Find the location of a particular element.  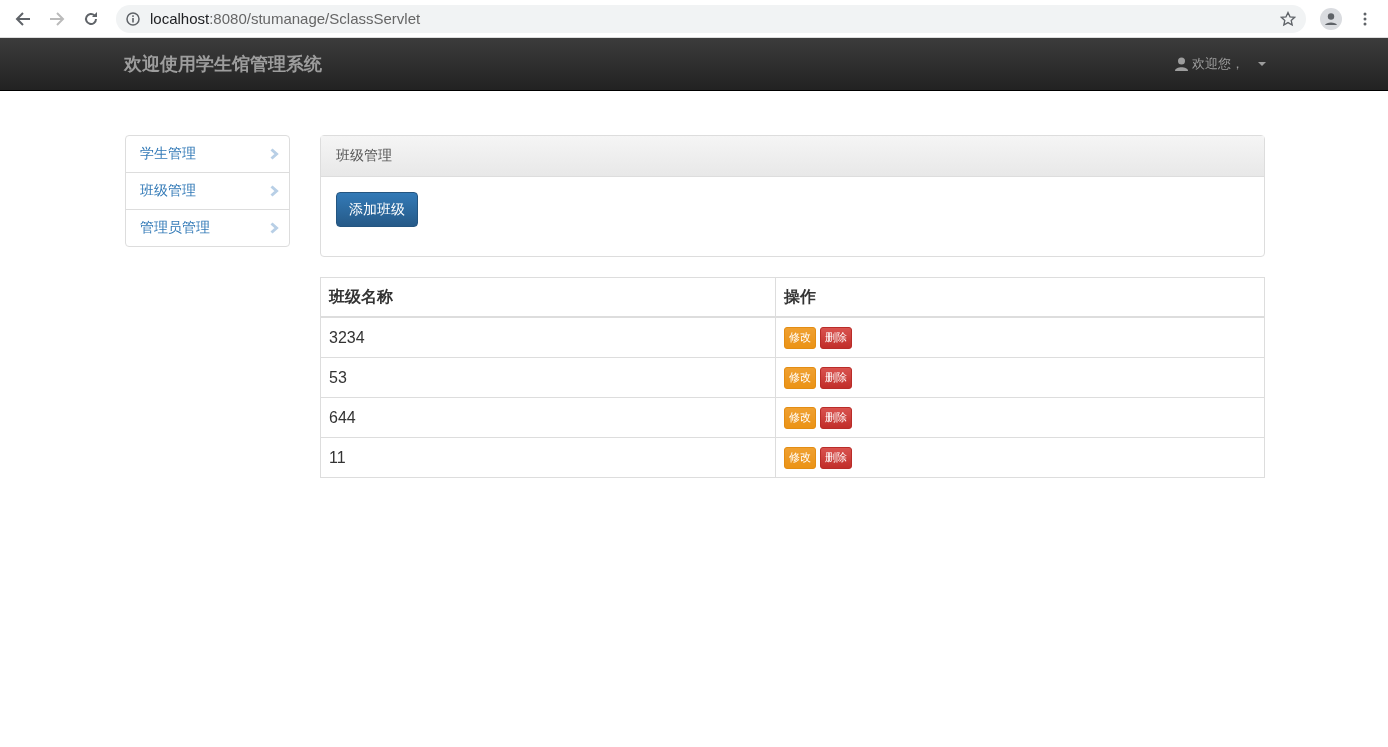

info-icon is located at coordinates (133, 18).